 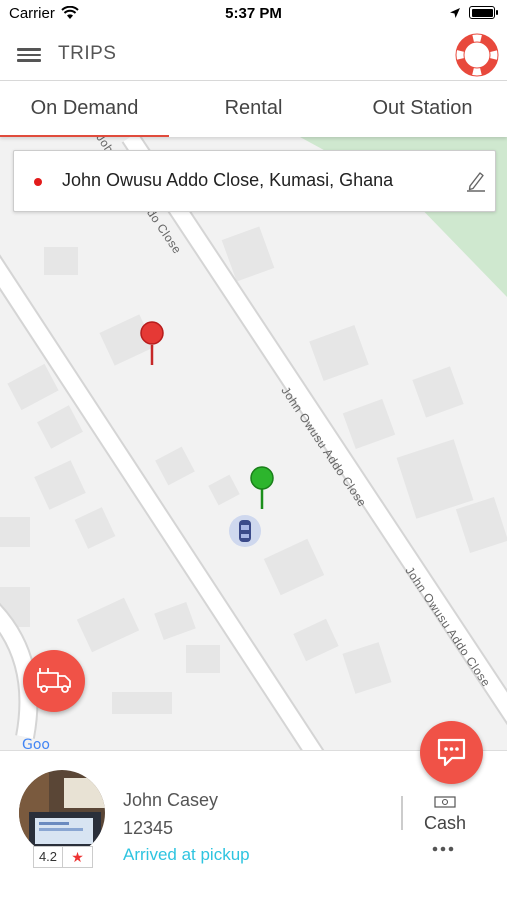 I want to click on dropoff-pin-icon, so click(x=262, y=487).